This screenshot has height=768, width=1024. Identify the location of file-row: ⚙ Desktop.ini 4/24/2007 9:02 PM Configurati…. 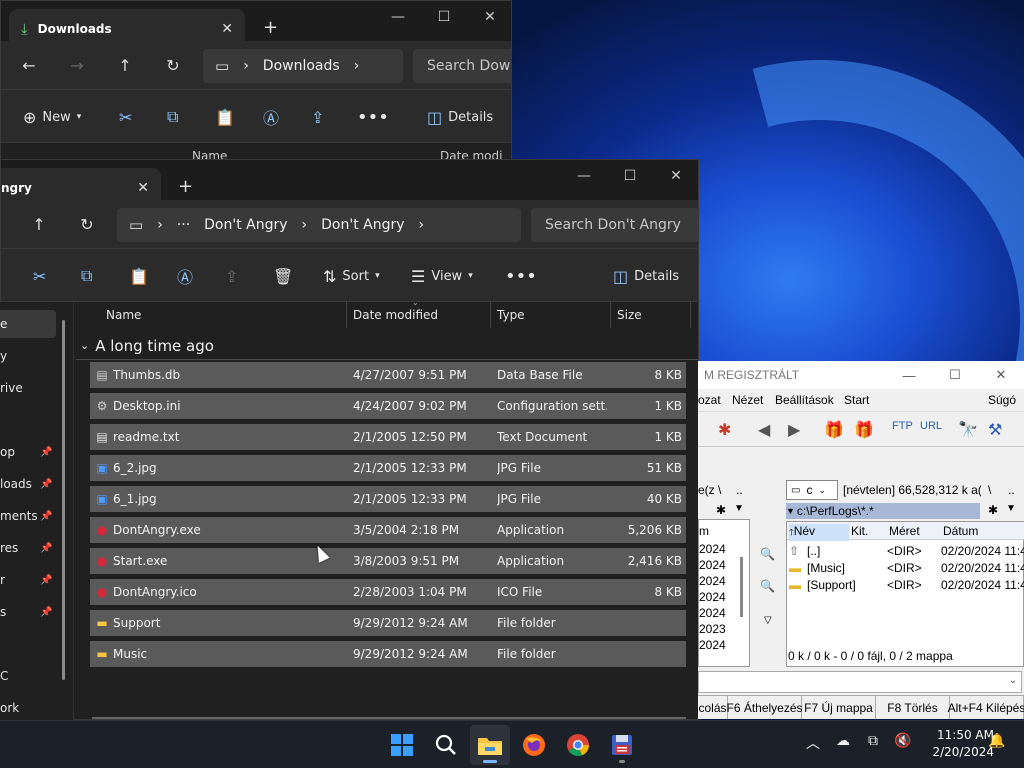
(388, 406).